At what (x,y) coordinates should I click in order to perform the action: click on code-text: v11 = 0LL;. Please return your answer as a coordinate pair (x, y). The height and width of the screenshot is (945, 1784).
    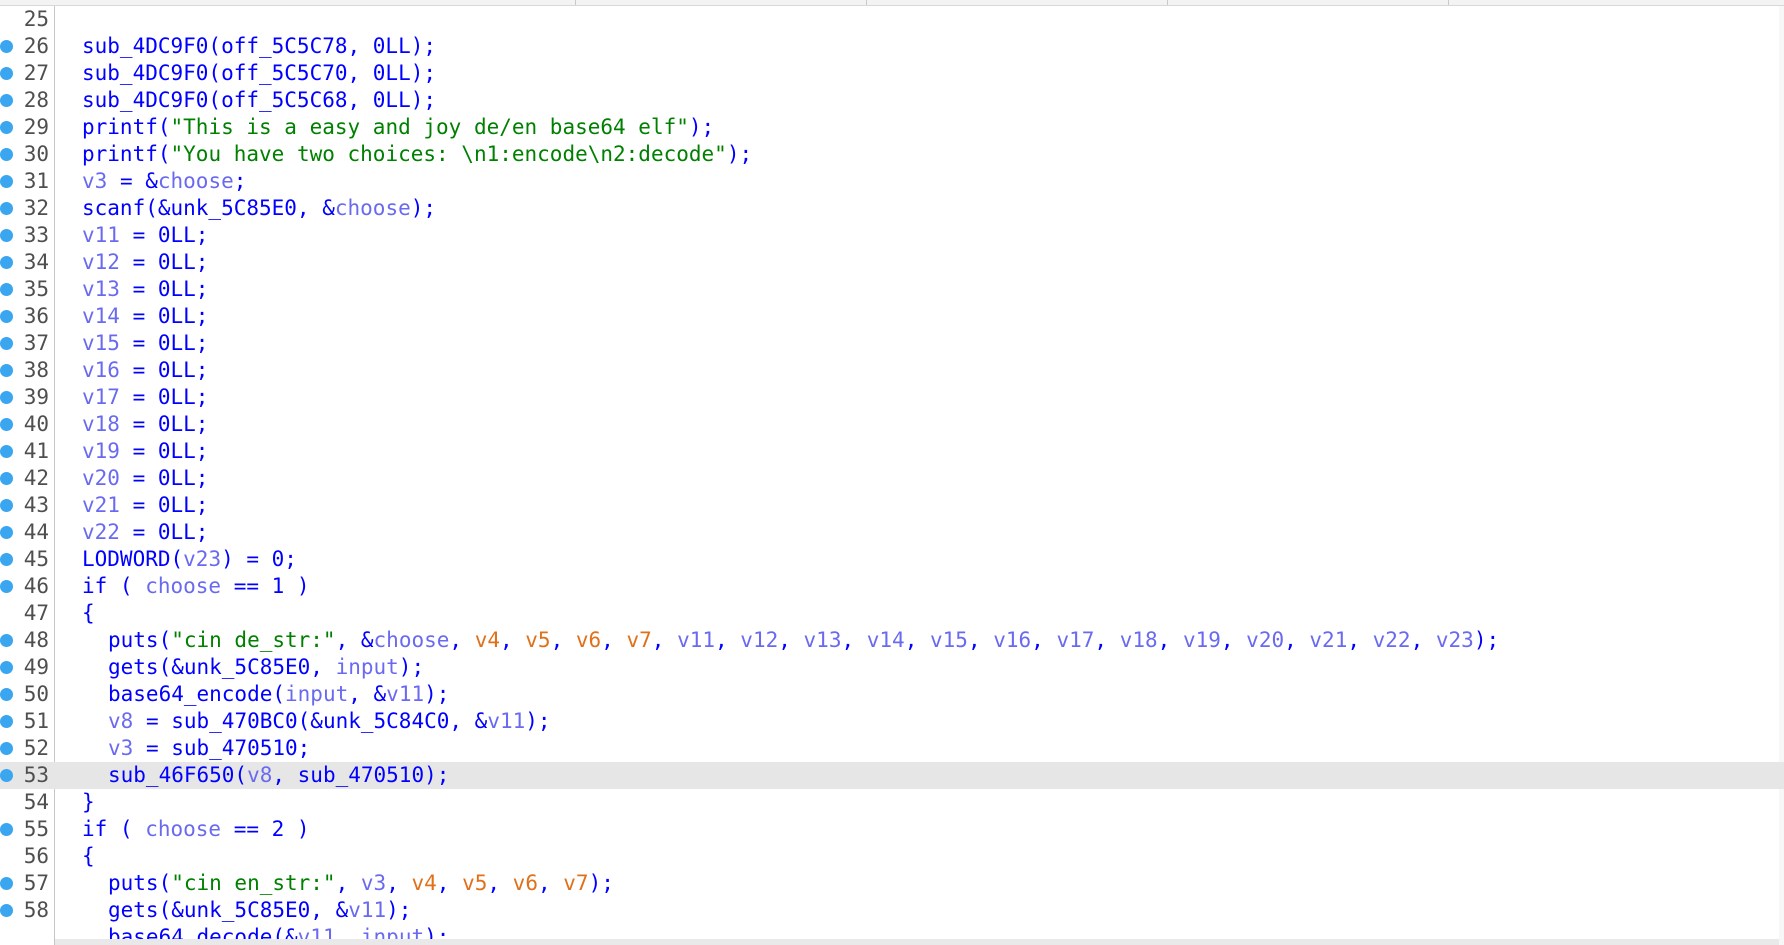
    Looking at the image, I should click on (145, 235).